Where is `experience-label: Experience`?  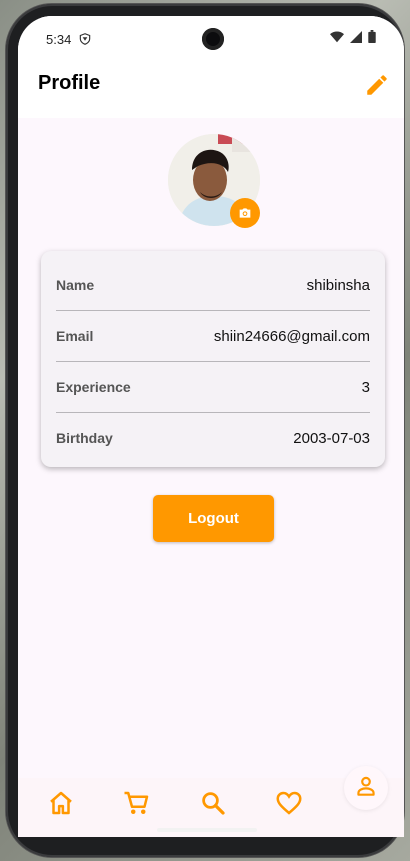
experience-label: Experience is located at coordinates (93, 387).